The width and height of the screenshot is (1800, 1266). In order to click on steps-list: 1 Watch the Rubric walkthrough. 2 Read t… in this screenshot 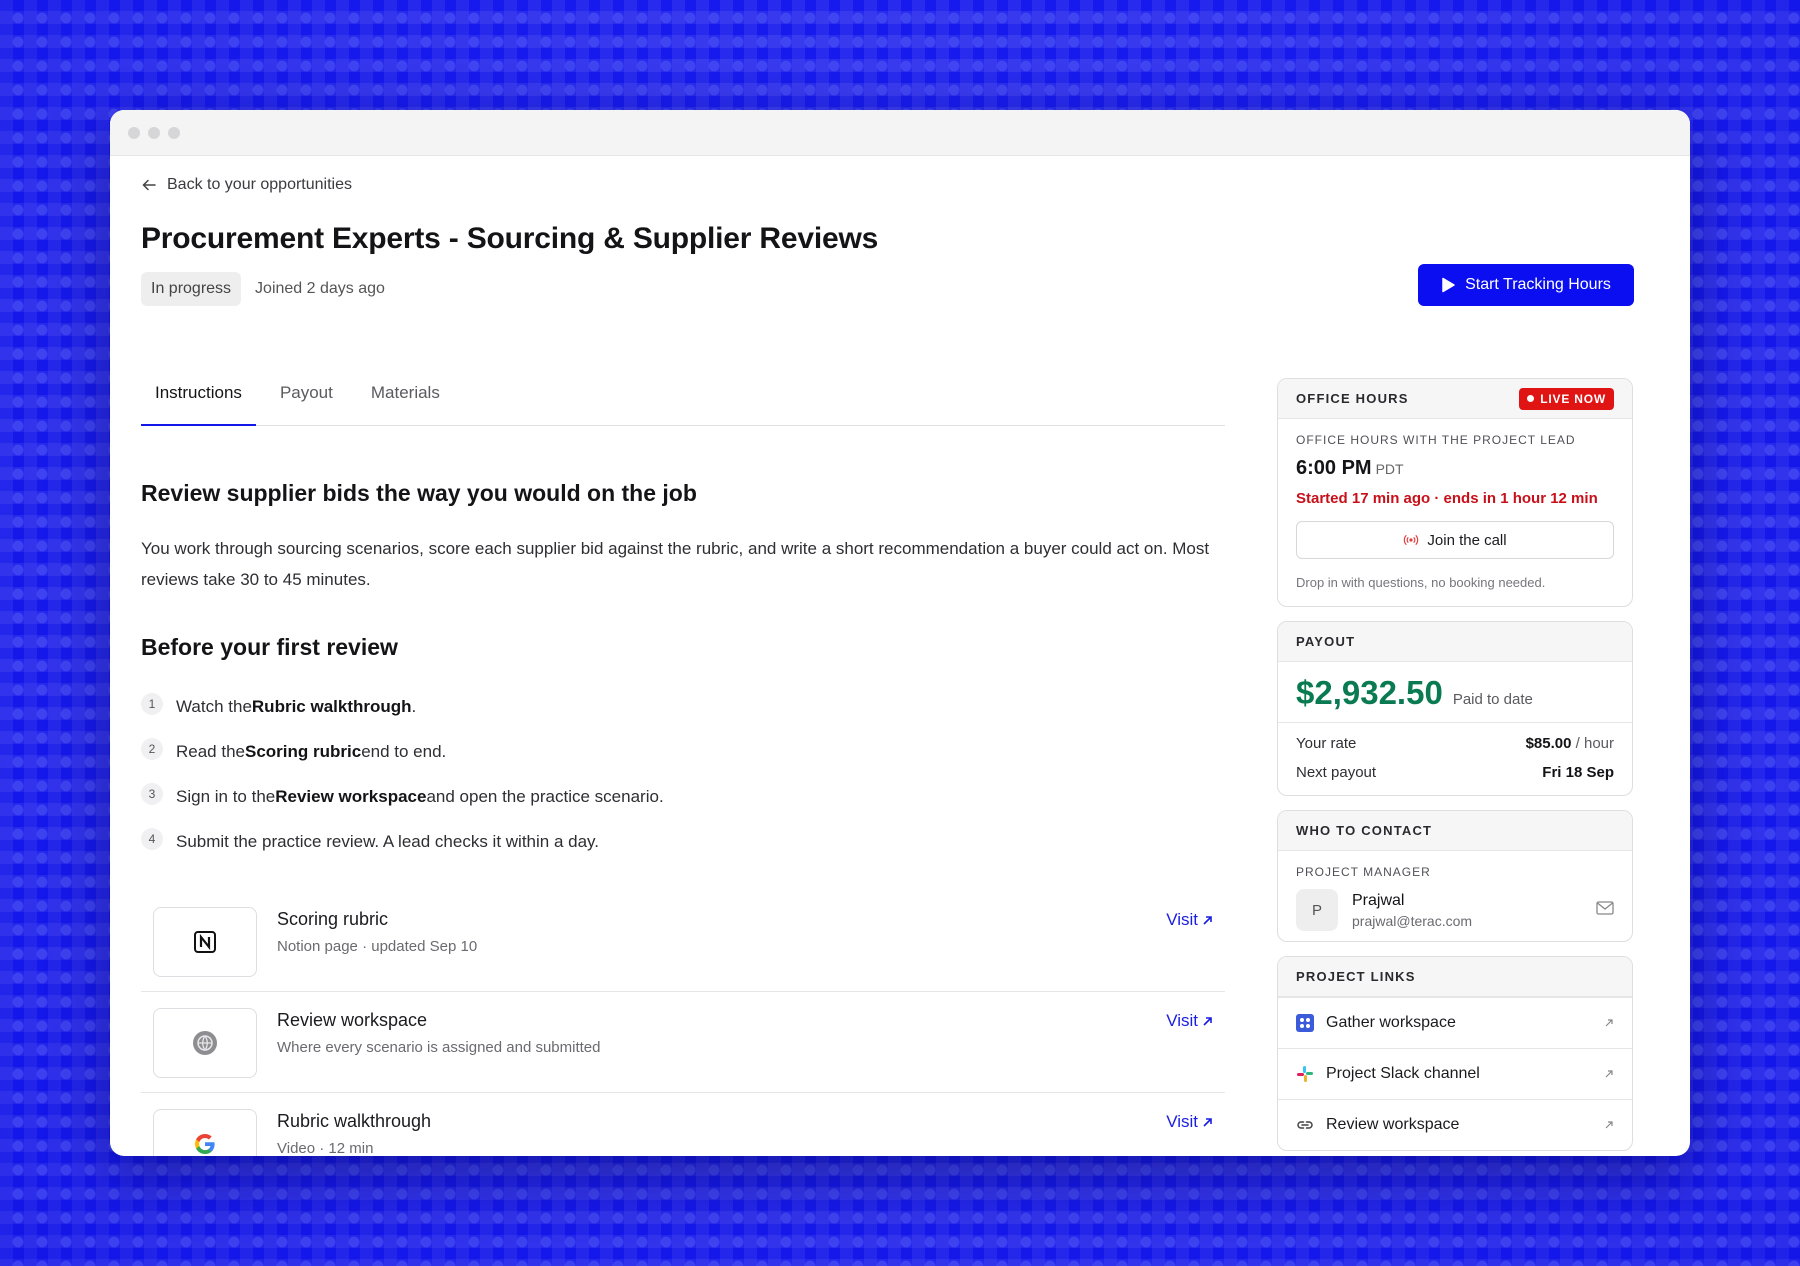, I will do `click(402, 774)`.